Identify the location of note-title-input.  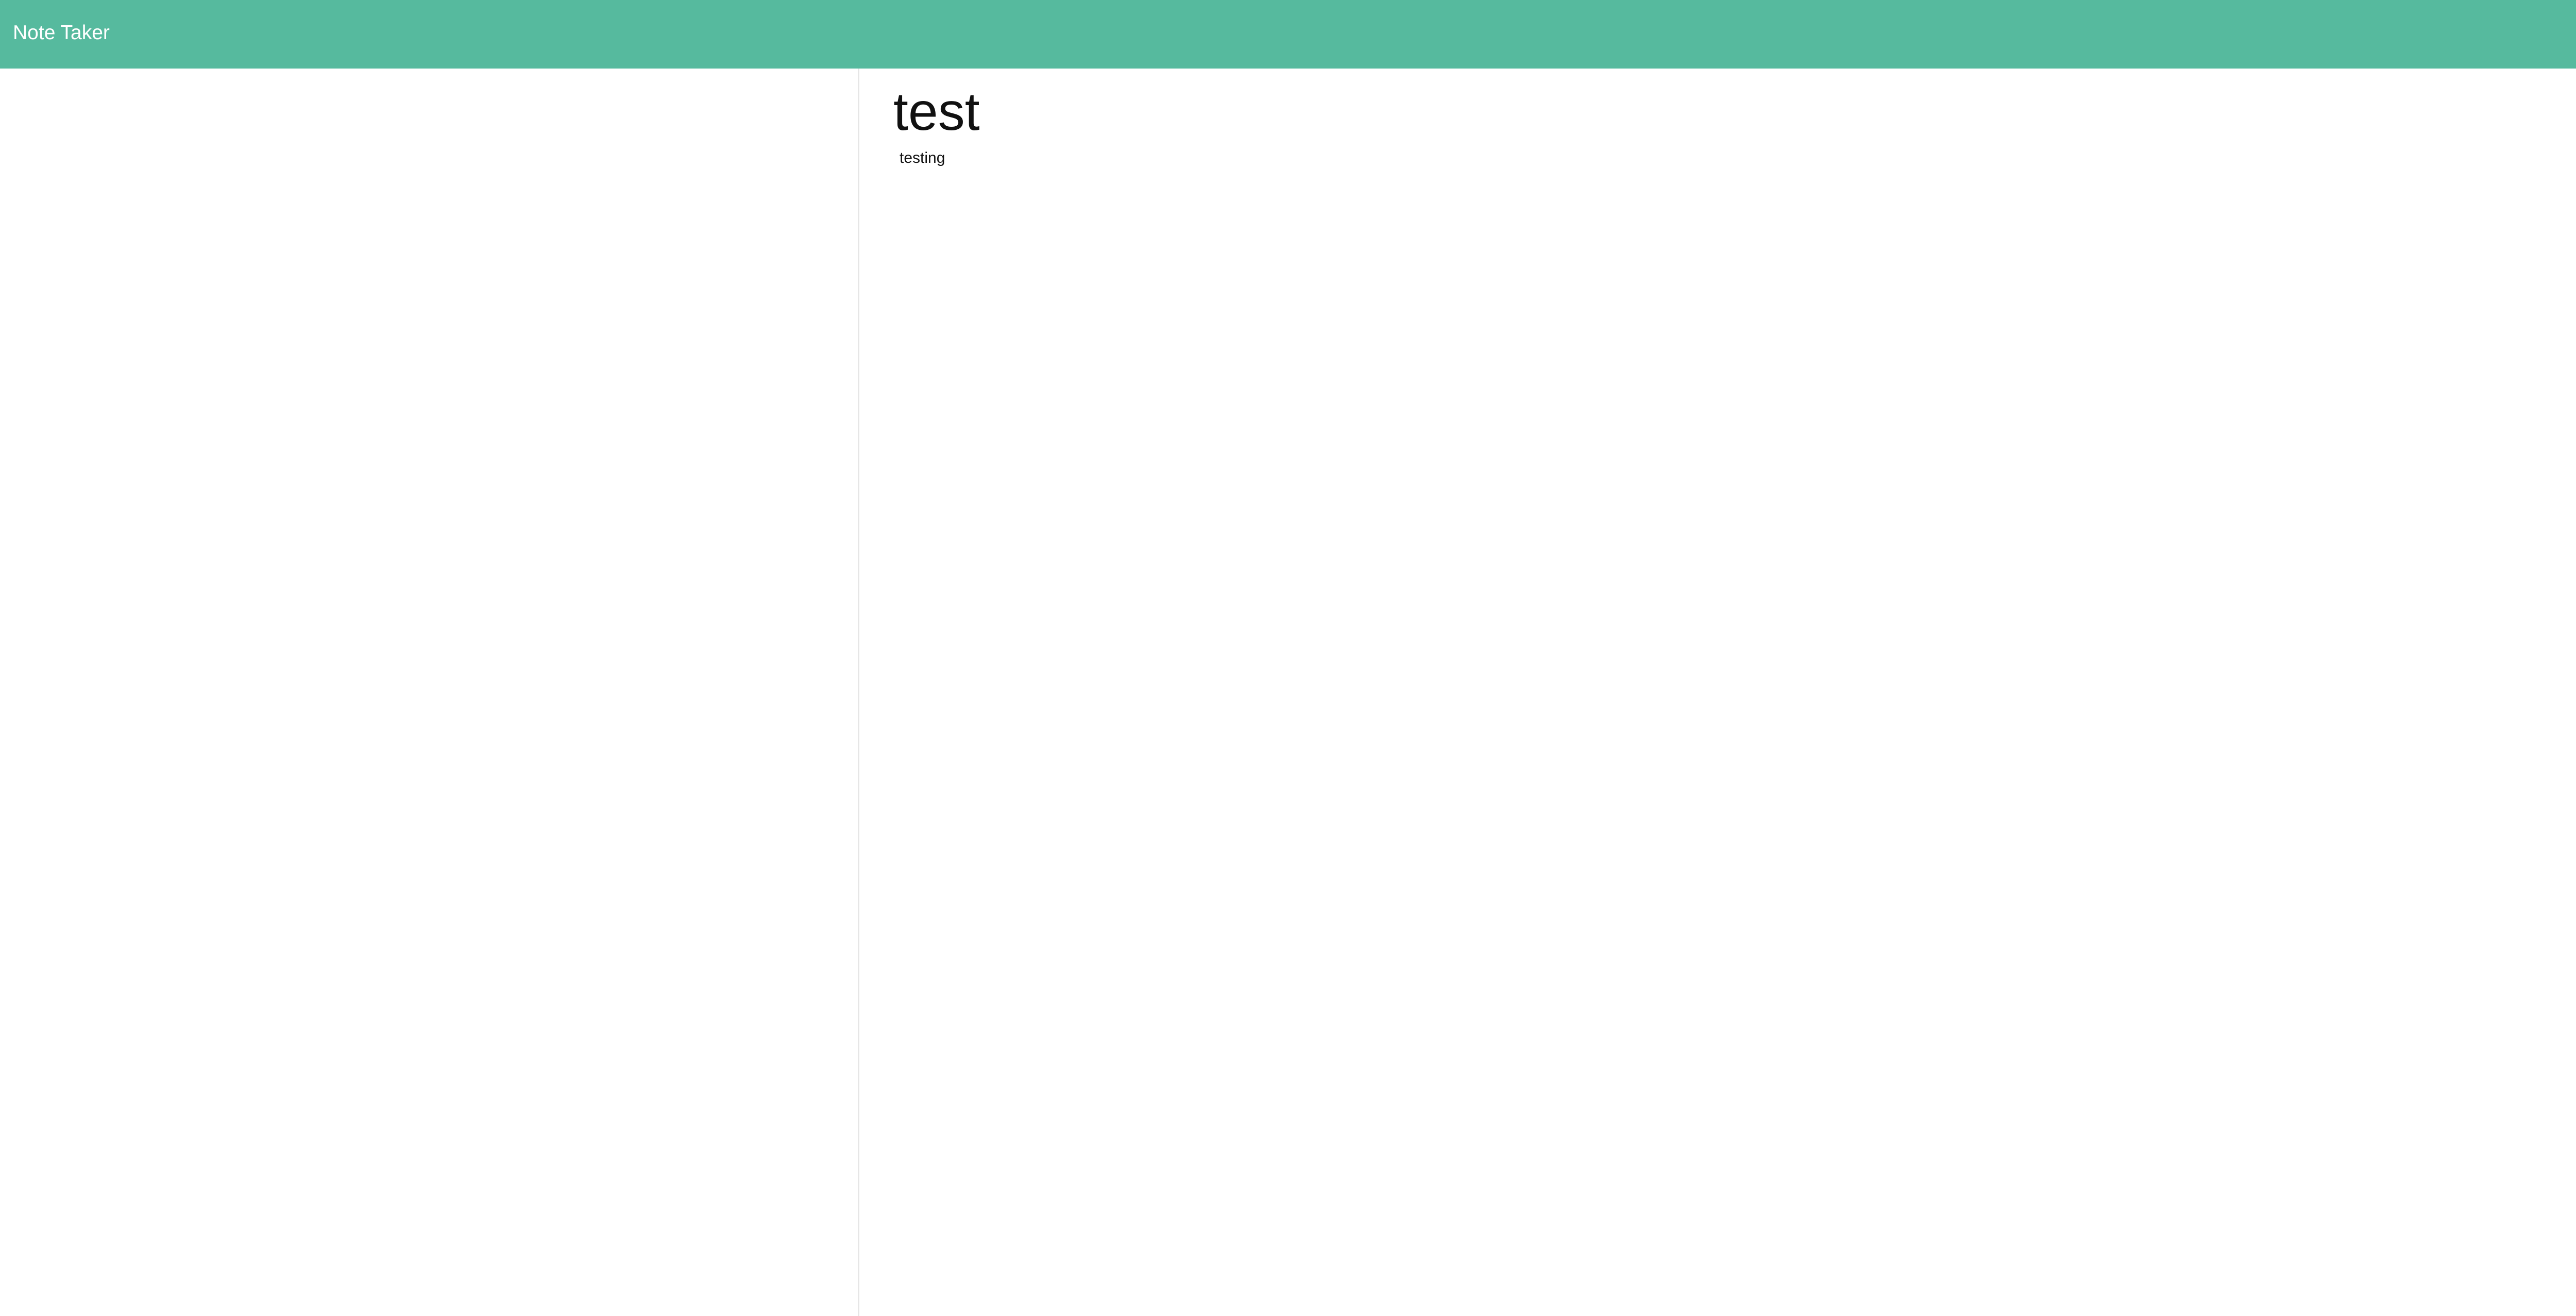
(1666, 112).